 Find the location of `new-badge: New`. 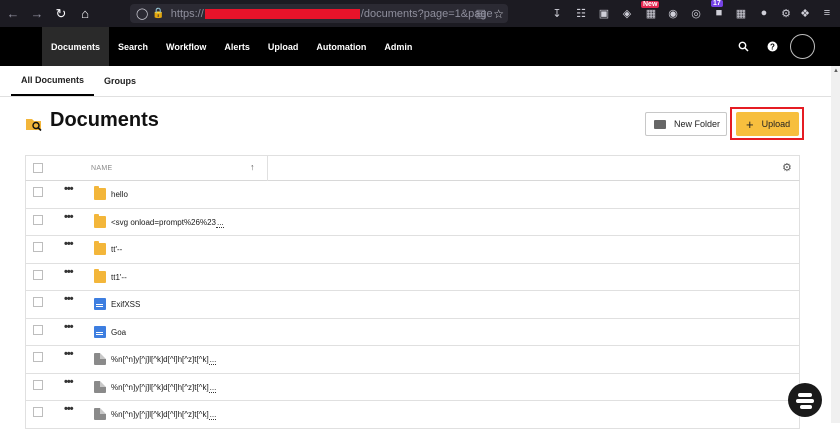

new-badge: New is located at coordinates (650, 4).